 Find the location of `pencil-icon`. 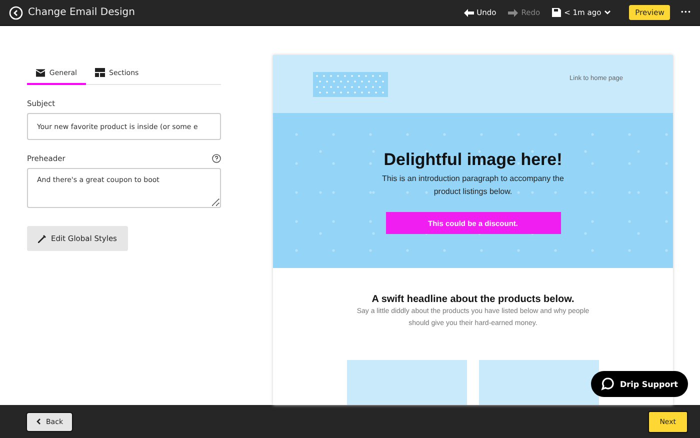

pencil-icon is located at coordinates (42, 238).